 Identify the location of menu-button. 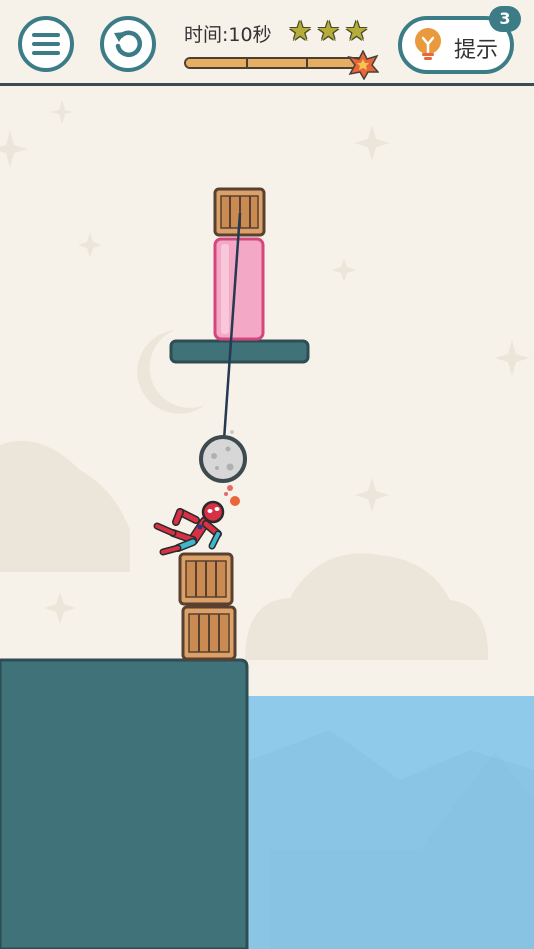
(46, 44).